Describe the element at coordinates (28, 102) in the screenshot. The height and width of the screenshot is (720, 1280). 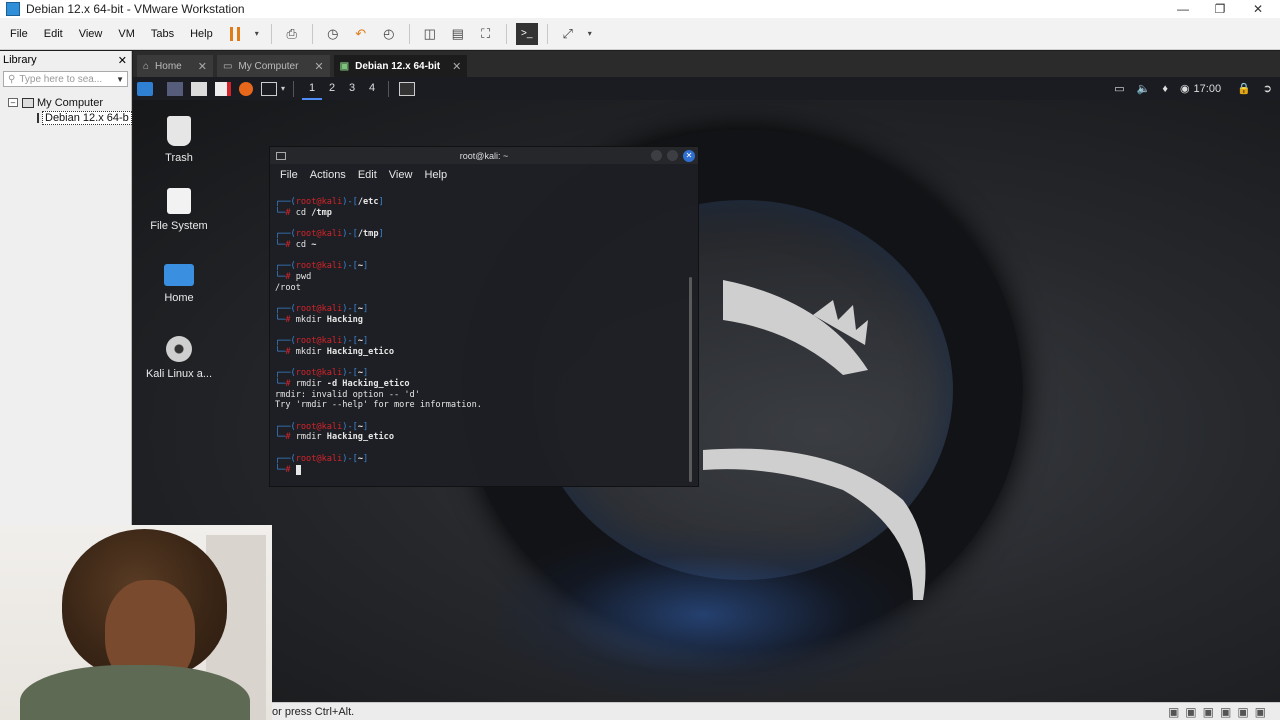
I see `computer-icon` at that location.